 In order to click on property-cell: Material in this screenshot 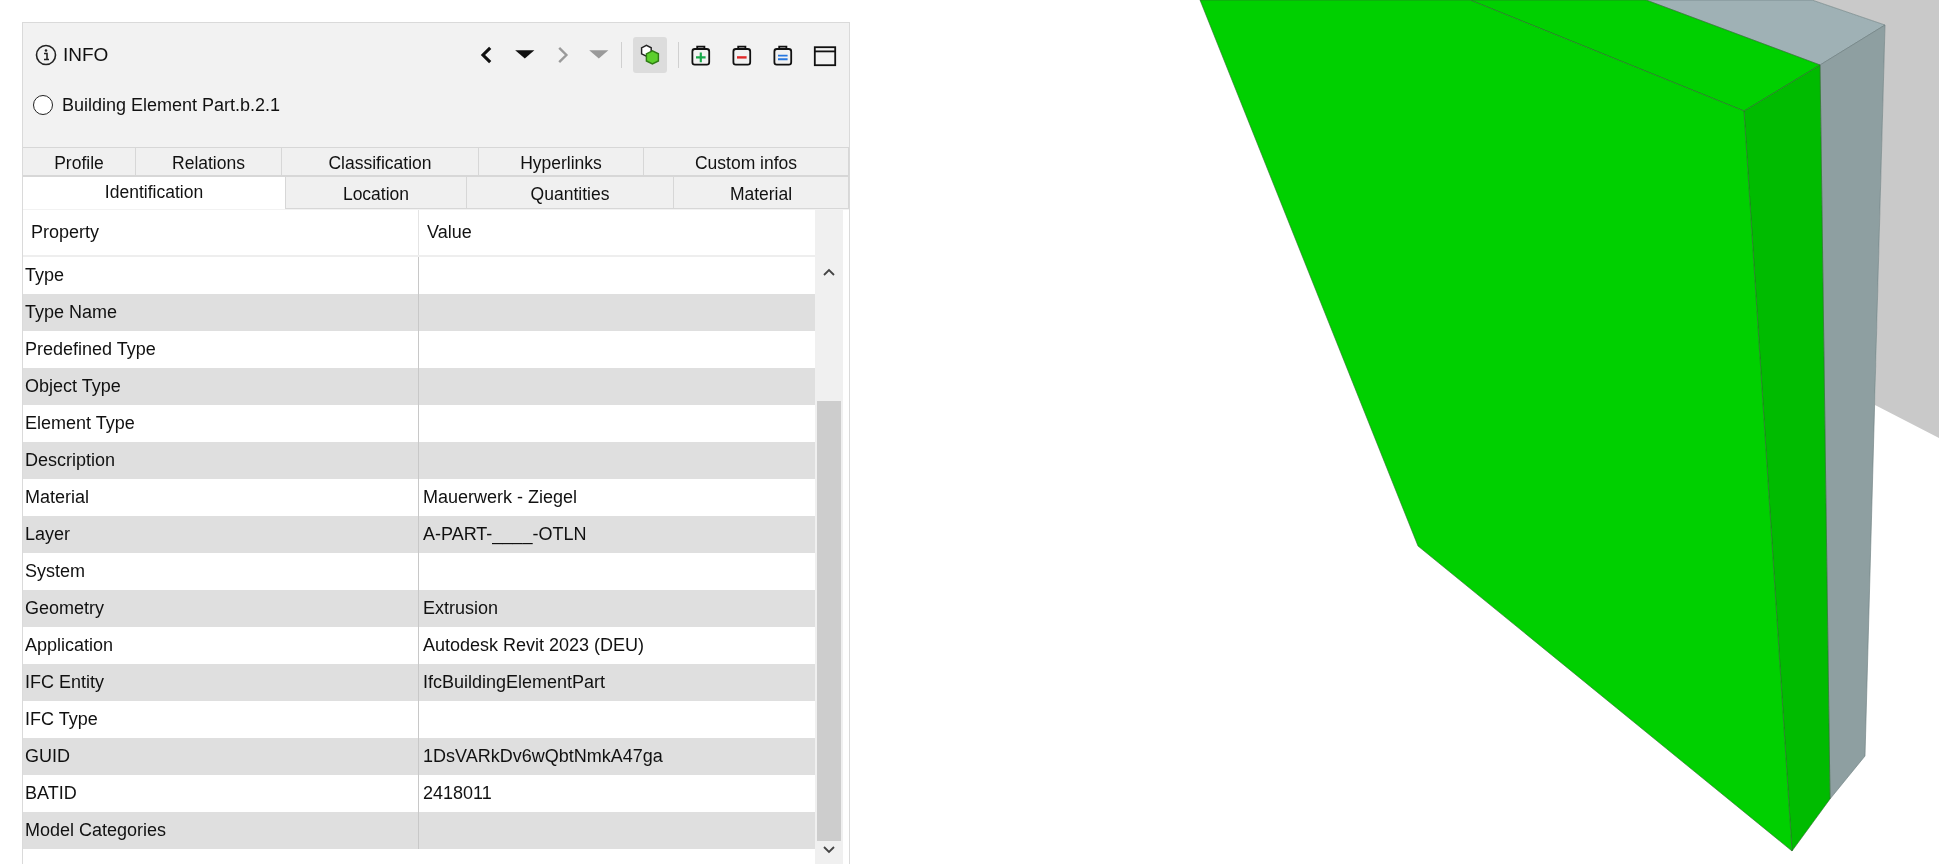, I will do `click(57, 497)`.